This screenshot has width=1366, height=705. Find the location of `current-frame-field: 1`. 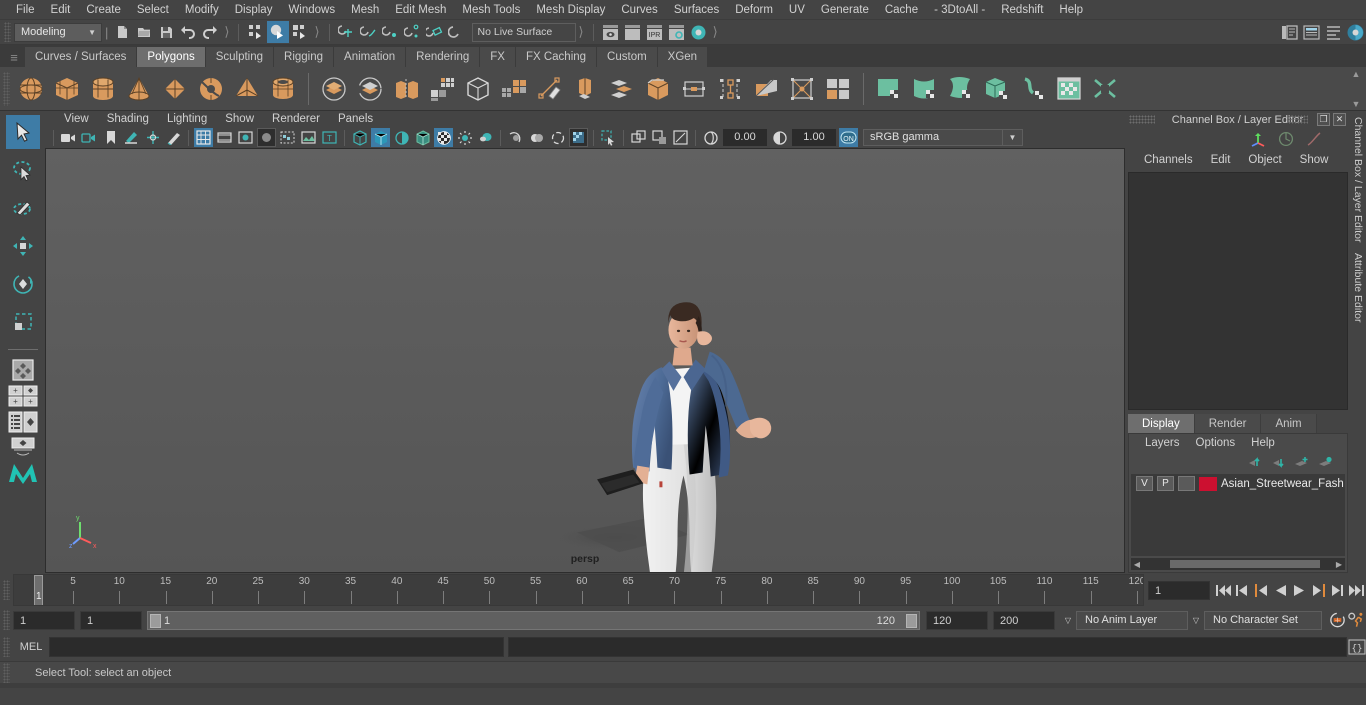

current-frame-field: 1 is located at coordinates (1179, 590).